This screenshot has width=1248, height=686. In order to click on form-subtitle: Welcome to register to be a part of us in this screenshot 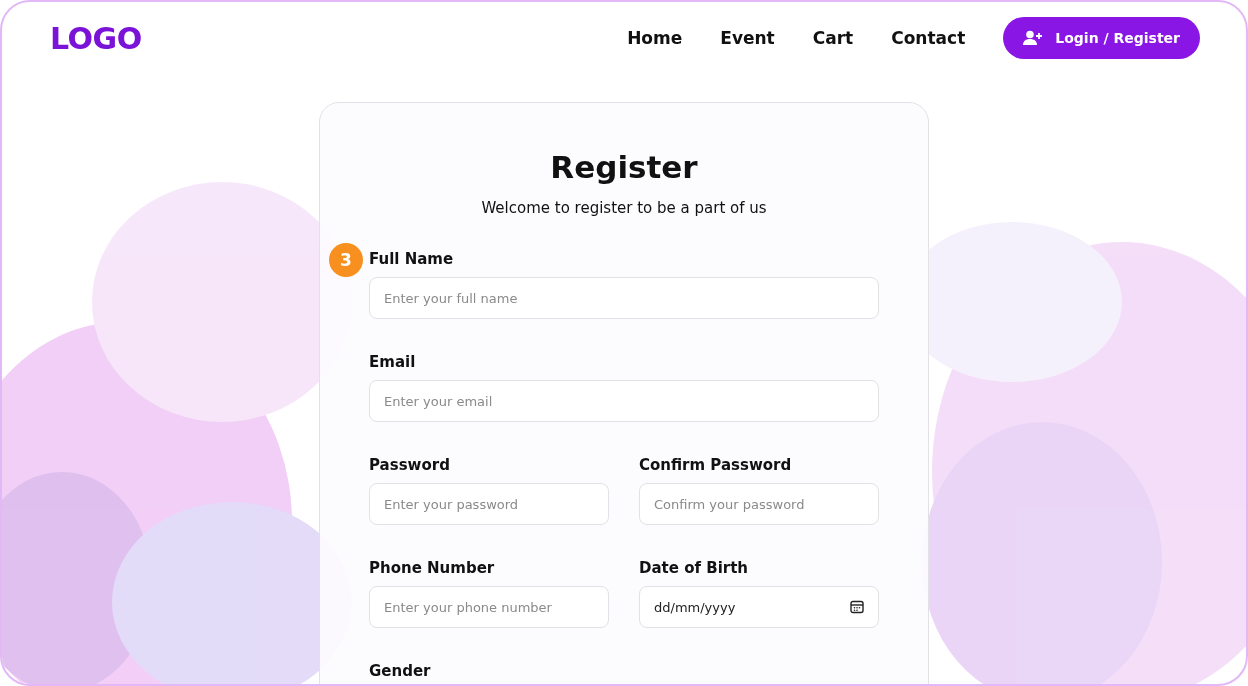, I will do `click(624, 208)`.